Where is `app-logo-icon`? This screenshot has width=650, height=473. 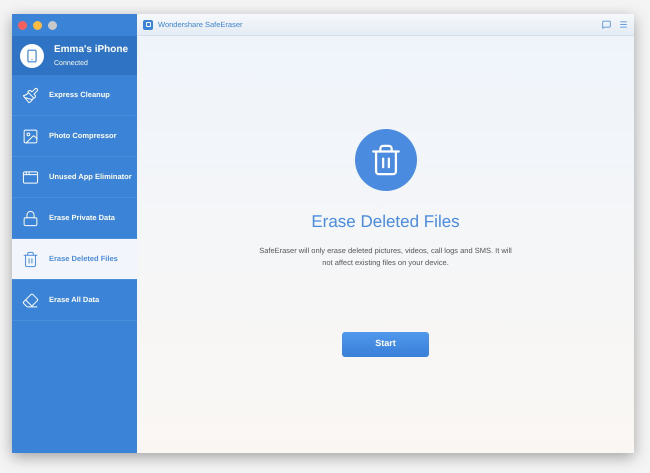
app-logo-icon is located at coordinates (148, 25).